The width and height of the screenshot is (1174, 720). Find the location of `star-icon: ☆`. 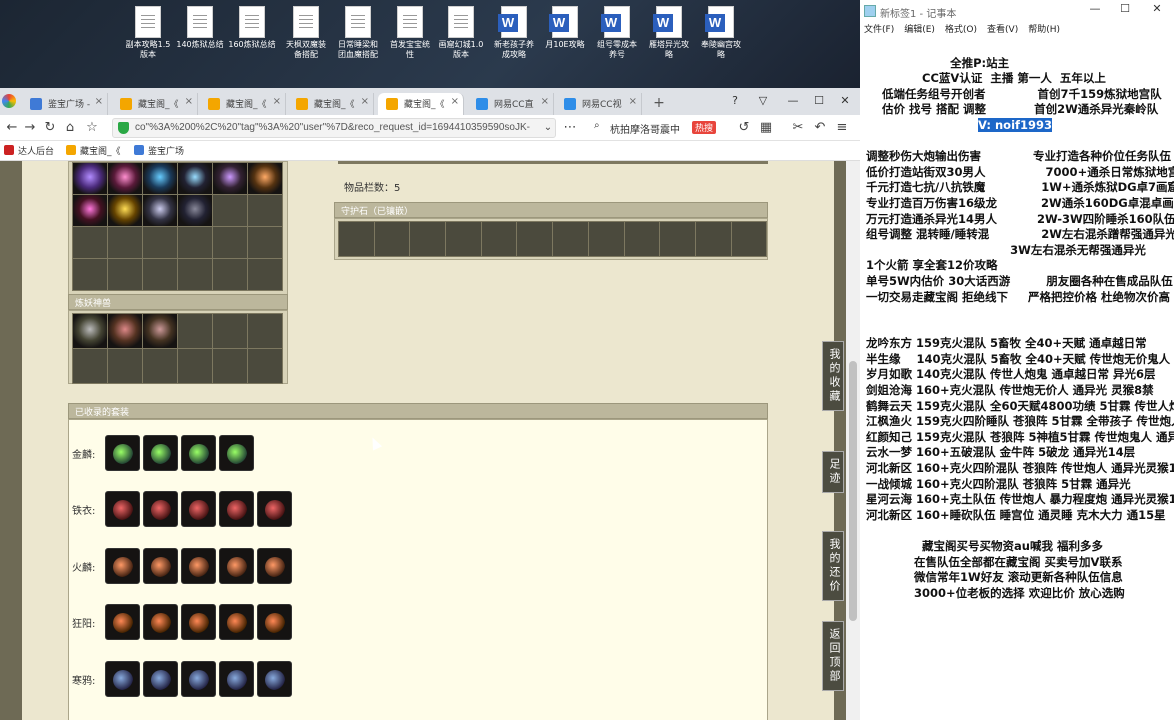

star-icon: ☆ is located at coordinates (92, 128).